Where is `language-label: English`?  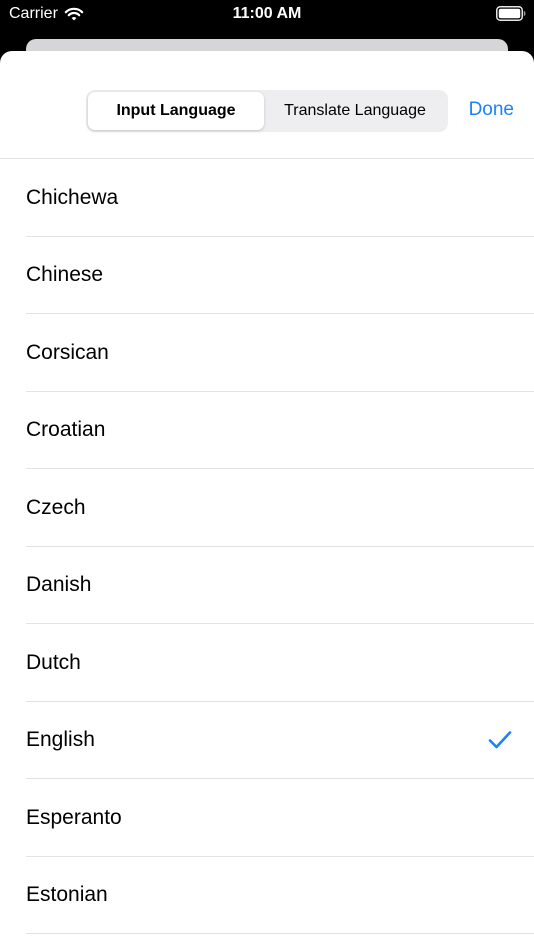 language-label: English is located at coordinates (60, 740).